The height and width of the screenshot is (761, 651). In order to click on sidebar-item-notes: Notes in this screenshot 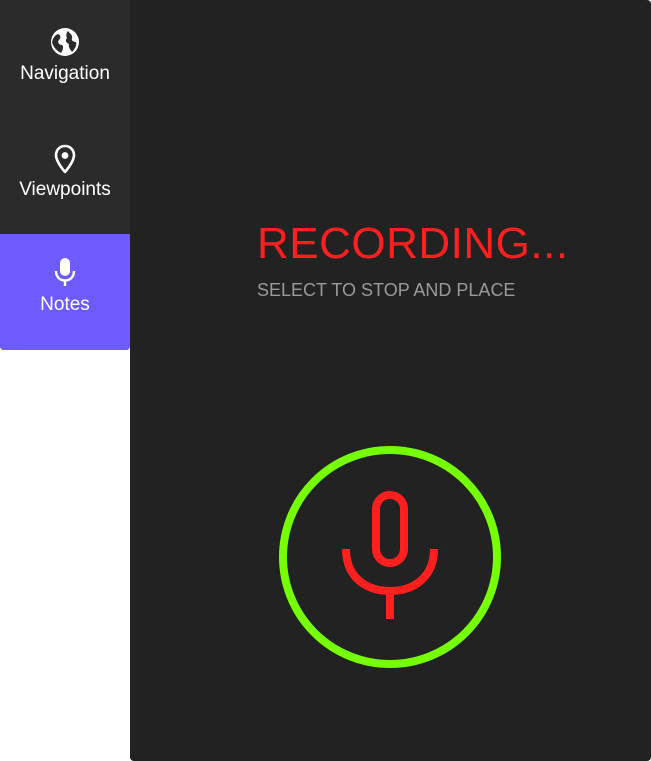, I will do `click(65, 292)`.